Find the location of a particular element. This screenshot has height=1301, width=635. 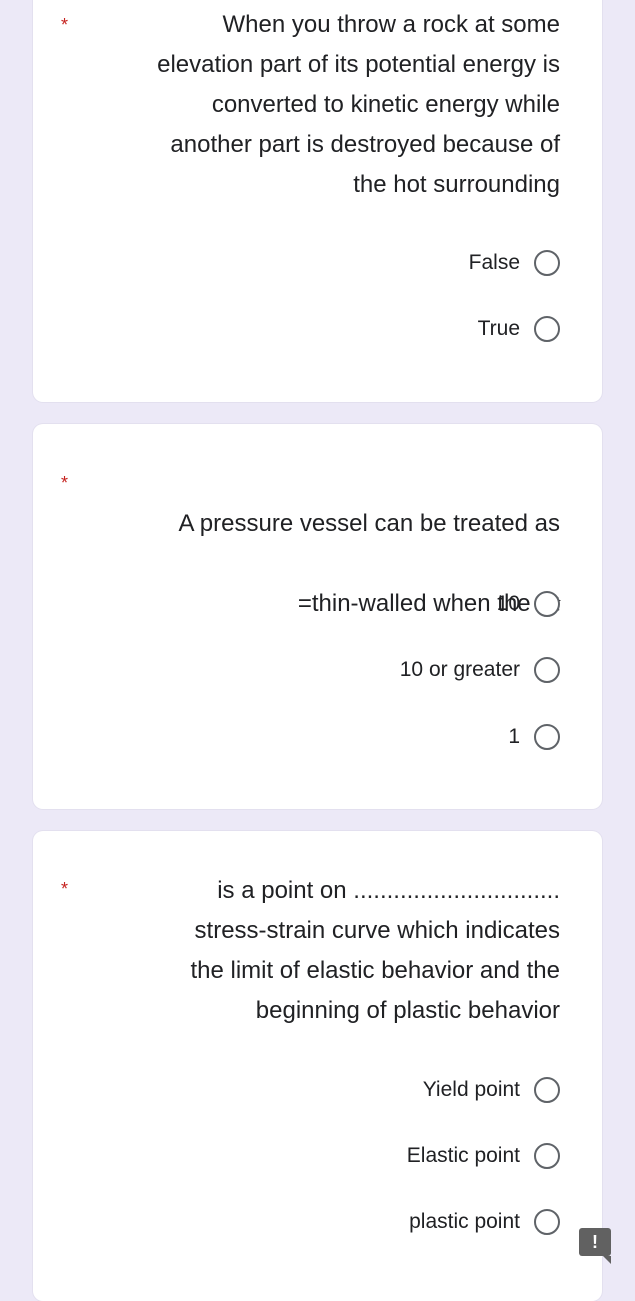

option-elastic-point: Elastic point is located at coordinates (483, 1156).